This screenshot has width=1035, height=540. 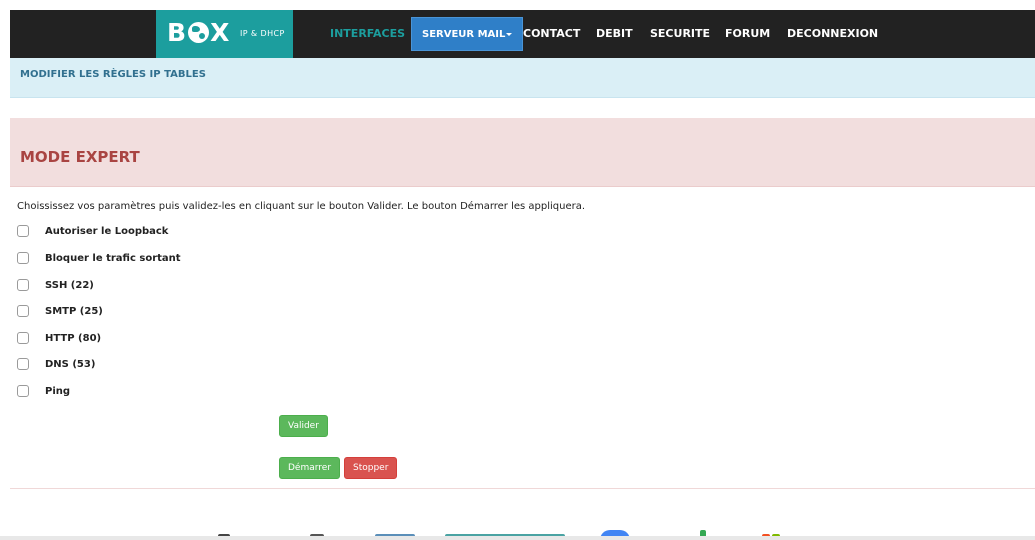 What do you see at coordinates (107, 231) in the screenshot?
I see `loopback-label: Autoriser le Loopback` at bounding box center [107, 231].